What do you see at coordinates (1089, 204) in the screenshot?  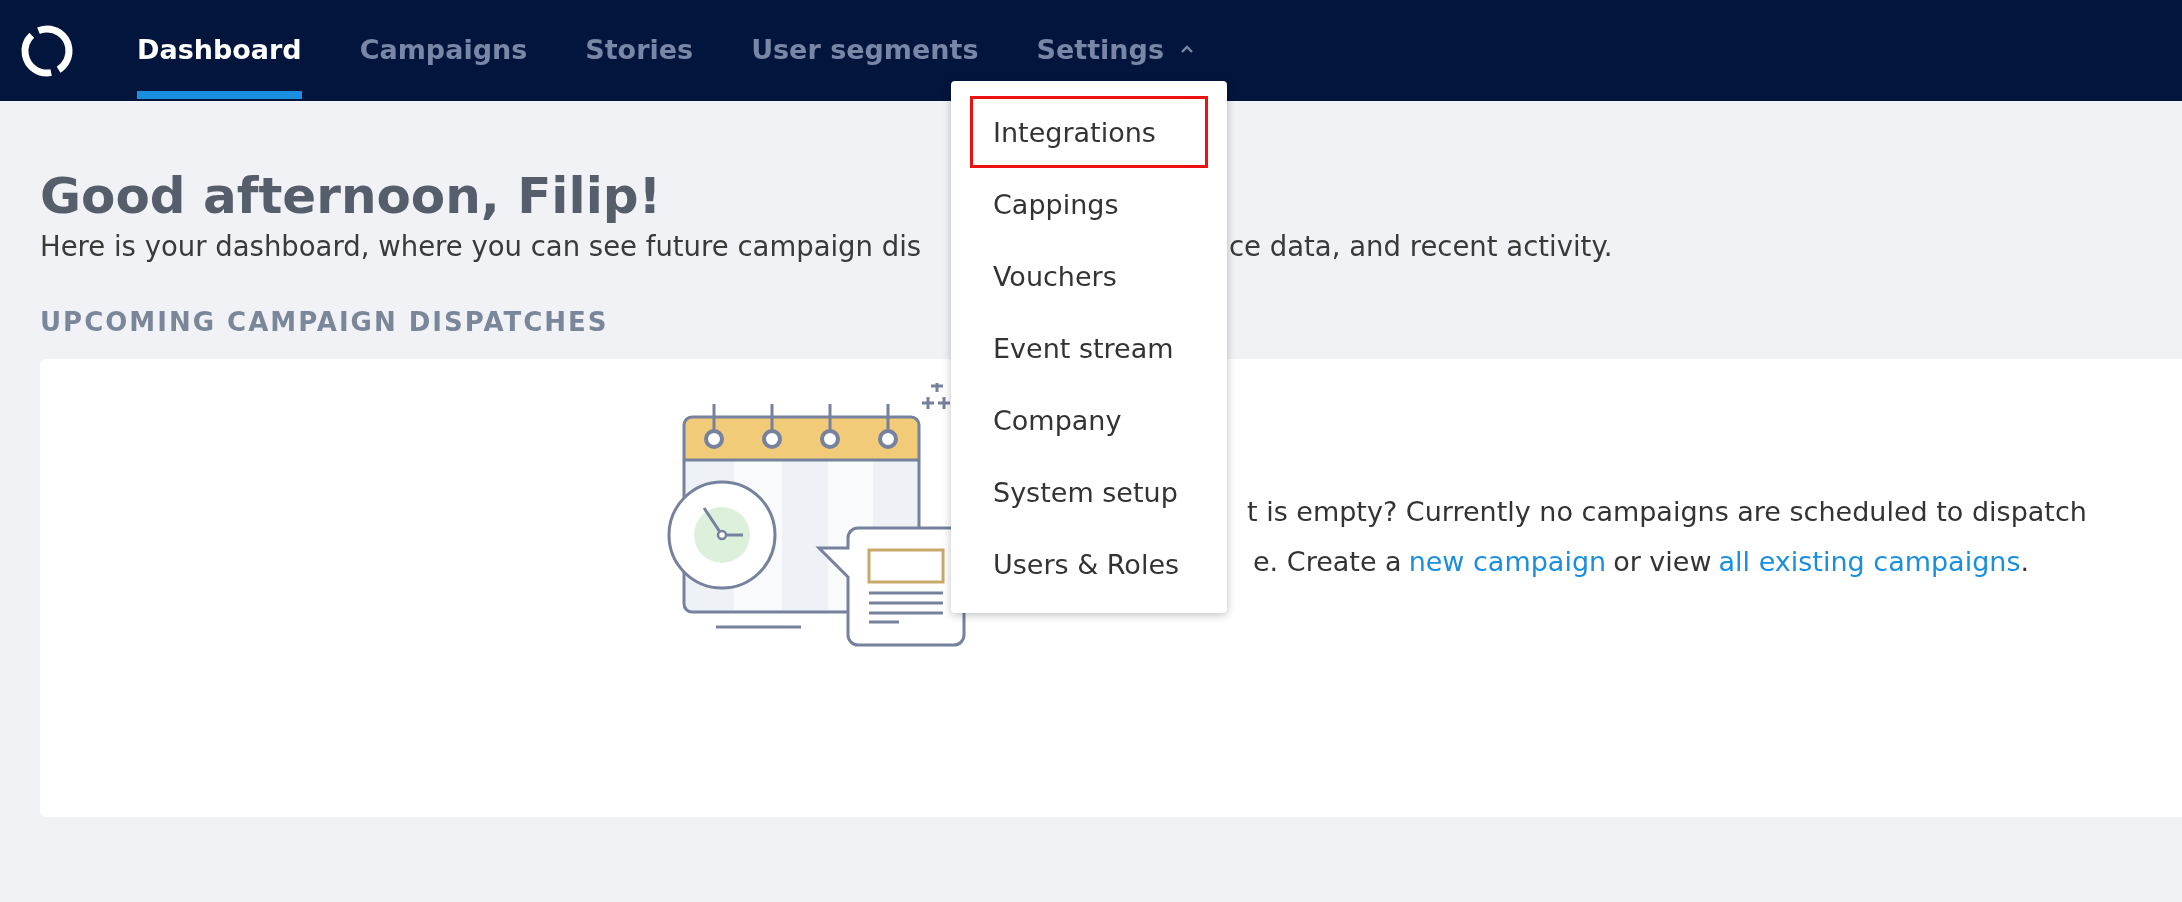 I see `menu-item: Cappings` at bounding box center [1089, 204].